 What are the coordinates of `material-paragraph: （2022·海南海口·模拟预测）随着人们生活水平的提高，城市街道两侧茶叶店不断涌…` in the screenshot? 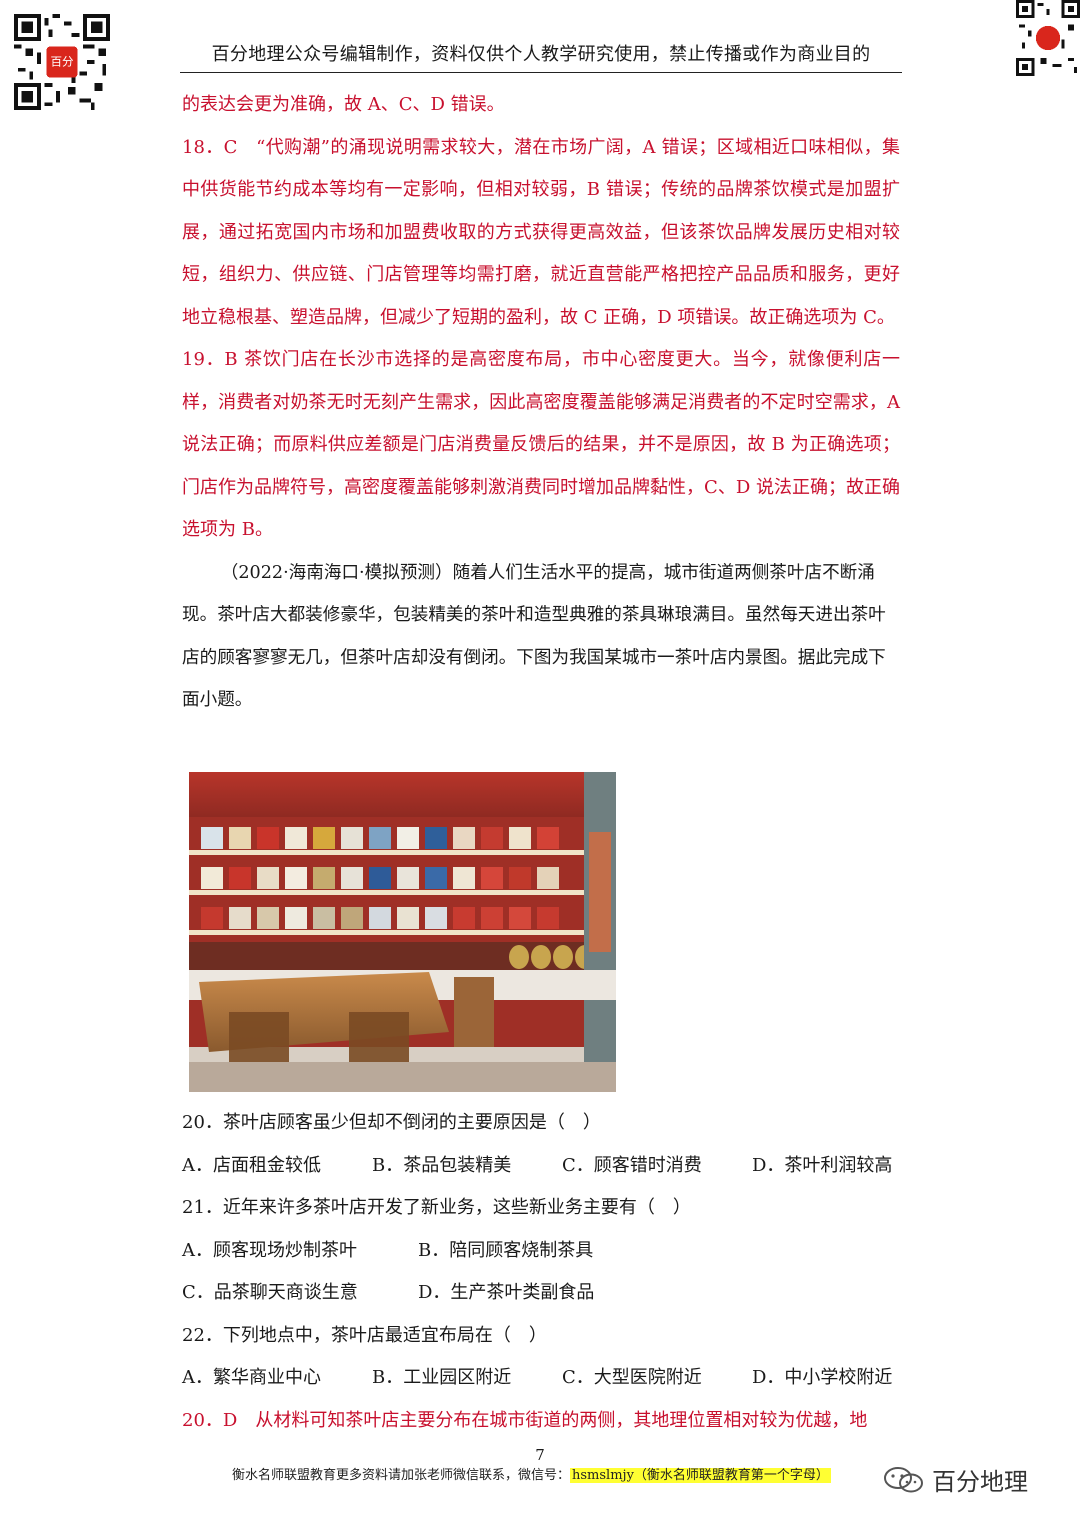 It's located at (534, 636).